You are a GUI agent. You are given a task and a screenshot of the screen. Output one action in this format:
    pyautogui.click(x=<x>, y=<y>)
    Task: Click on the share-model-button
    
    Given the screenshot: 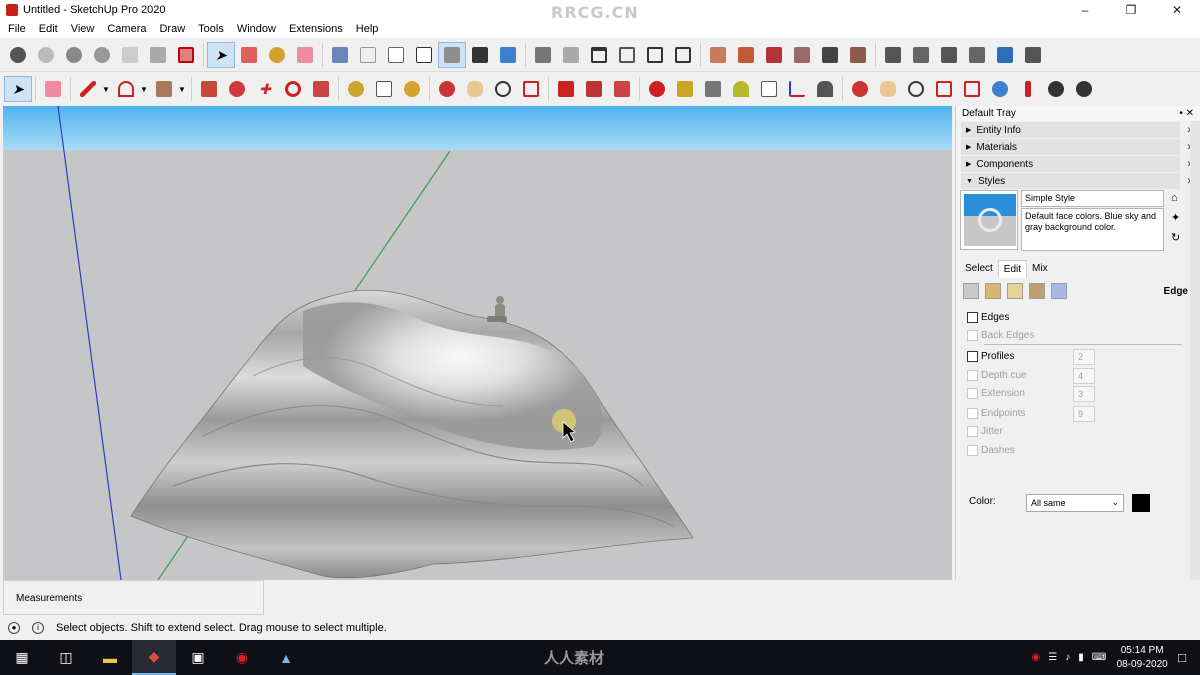 What is the action you would take?
    pyautogui.click(x=921, y=55)
    